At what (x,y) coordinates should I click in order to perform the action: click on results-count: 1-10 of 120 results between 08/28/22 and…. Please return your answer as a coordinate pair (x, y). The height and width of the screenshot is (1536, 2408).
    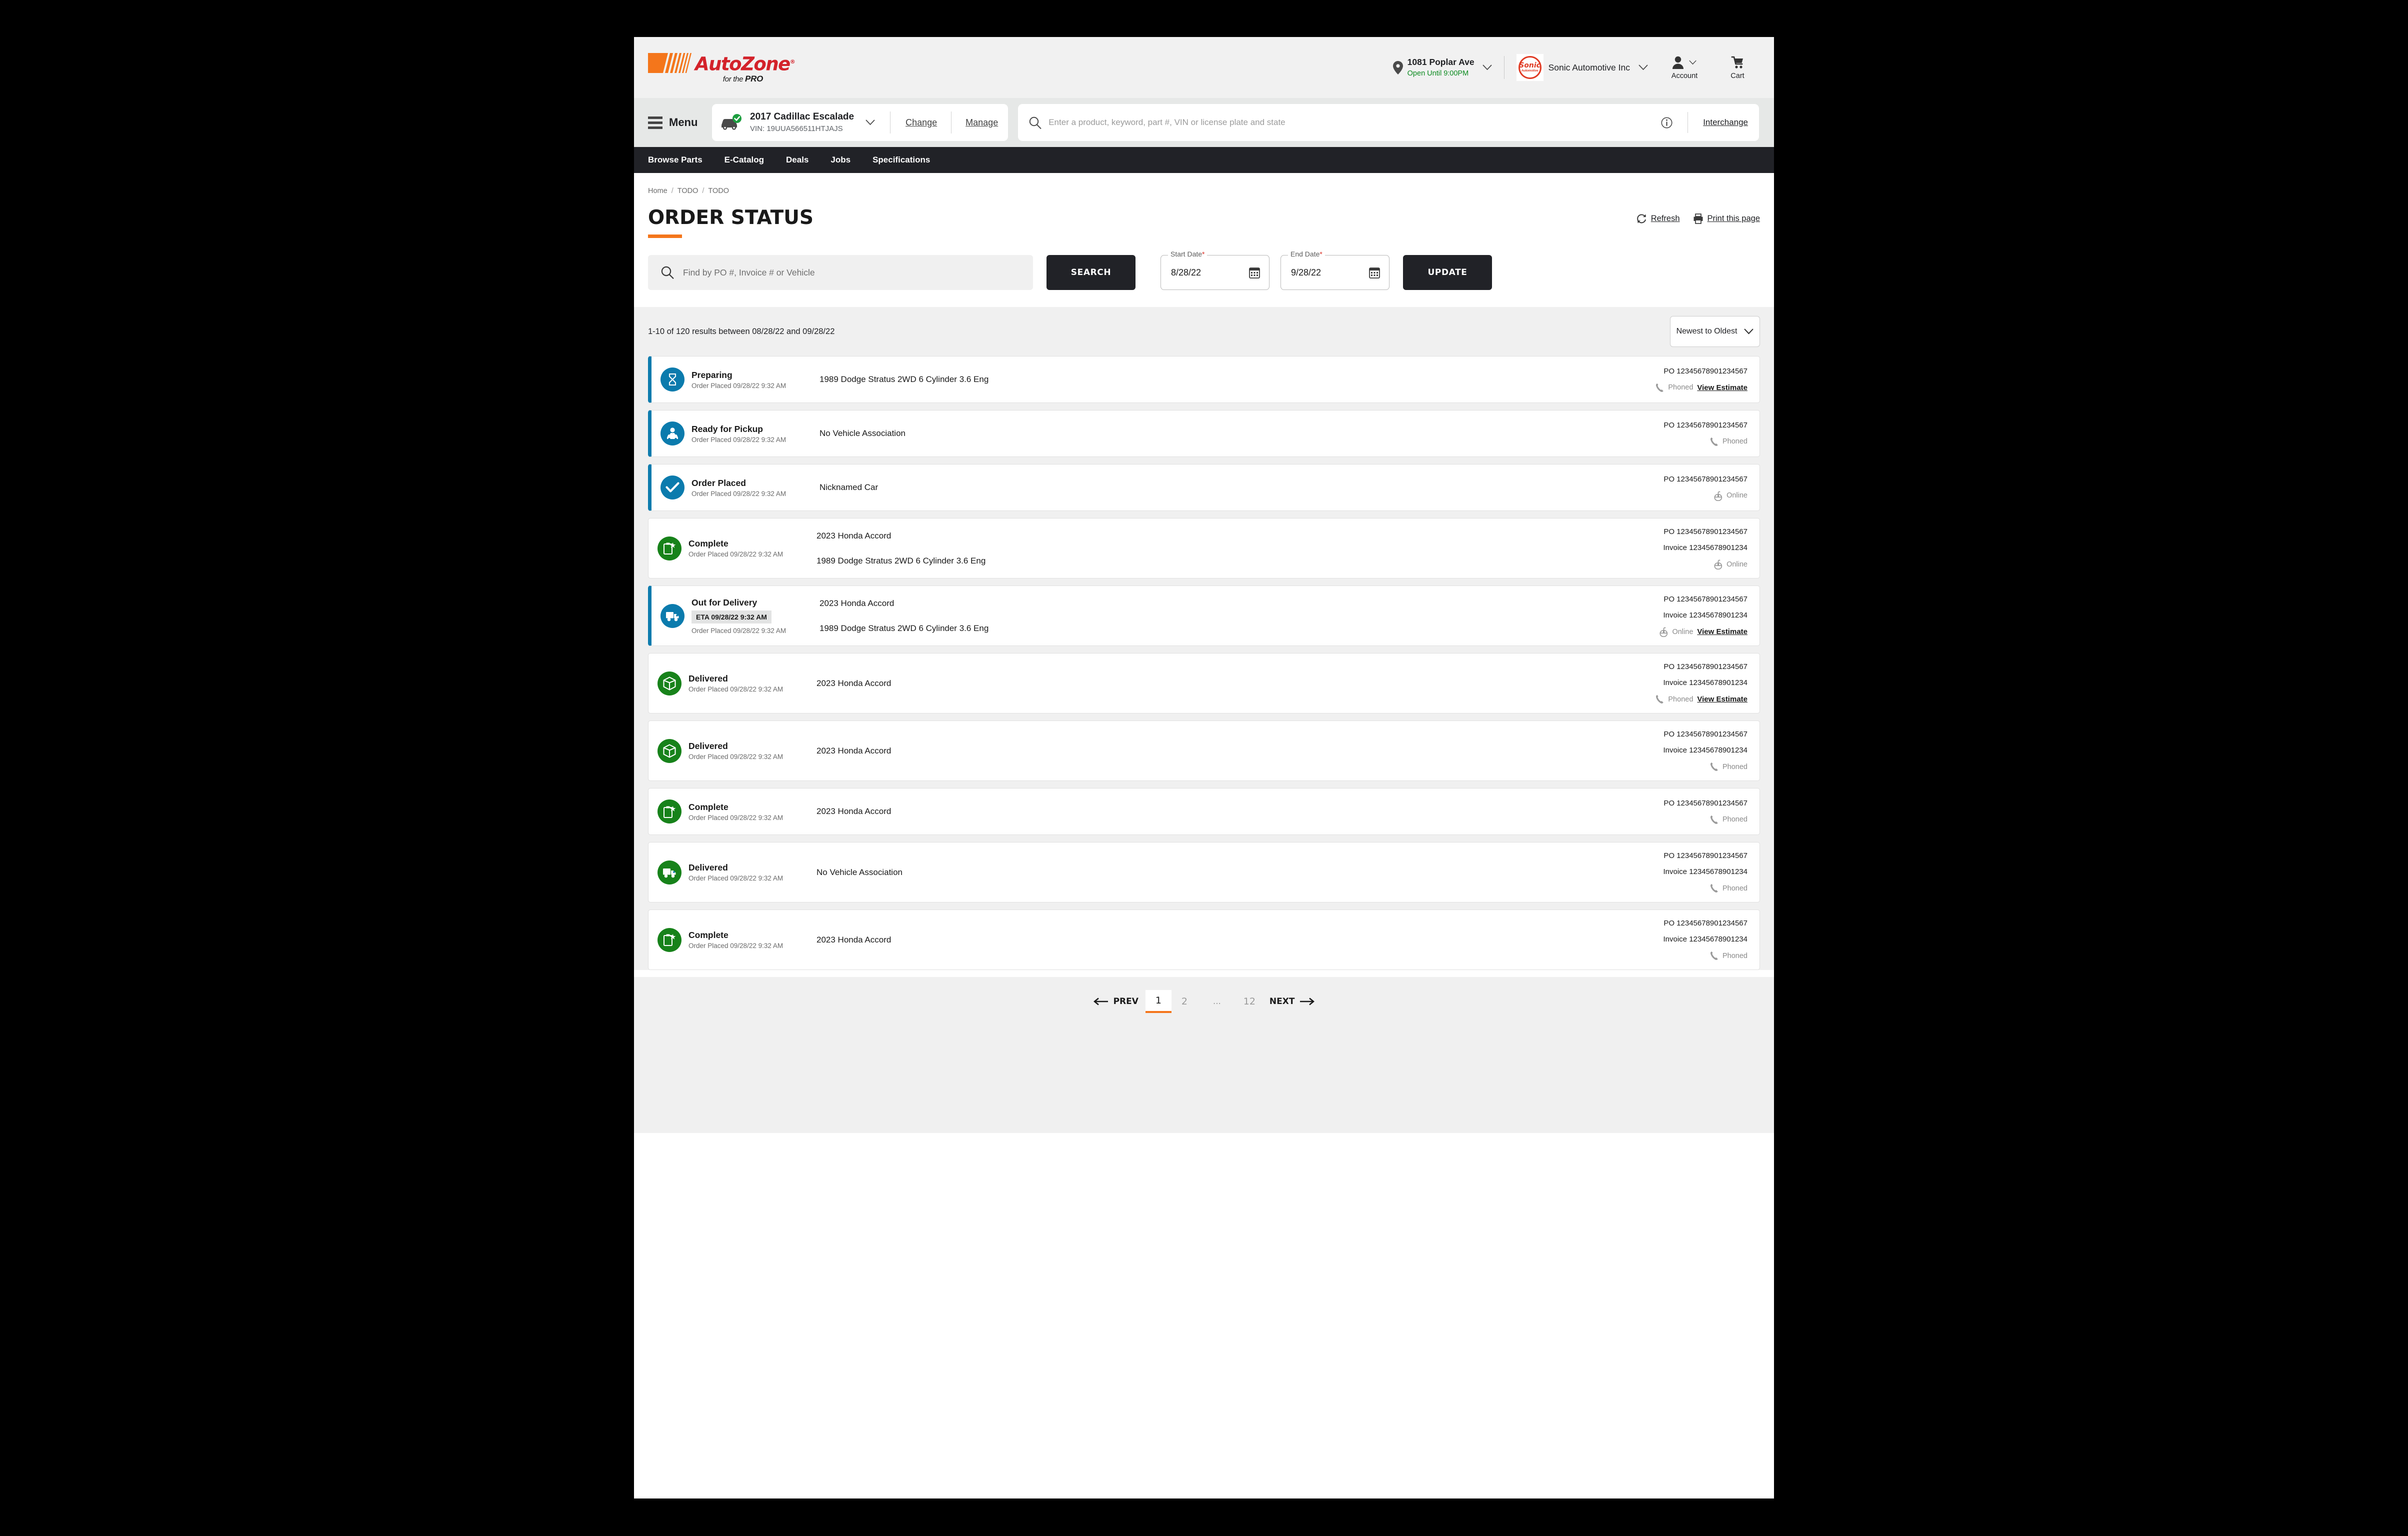
    Looking at the image, I should click on (741, 331).